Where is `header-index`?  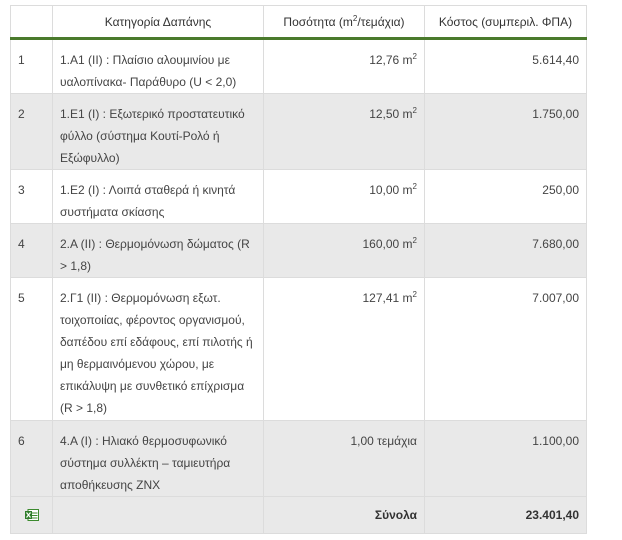 header-index is located at coordinates (31, 22).